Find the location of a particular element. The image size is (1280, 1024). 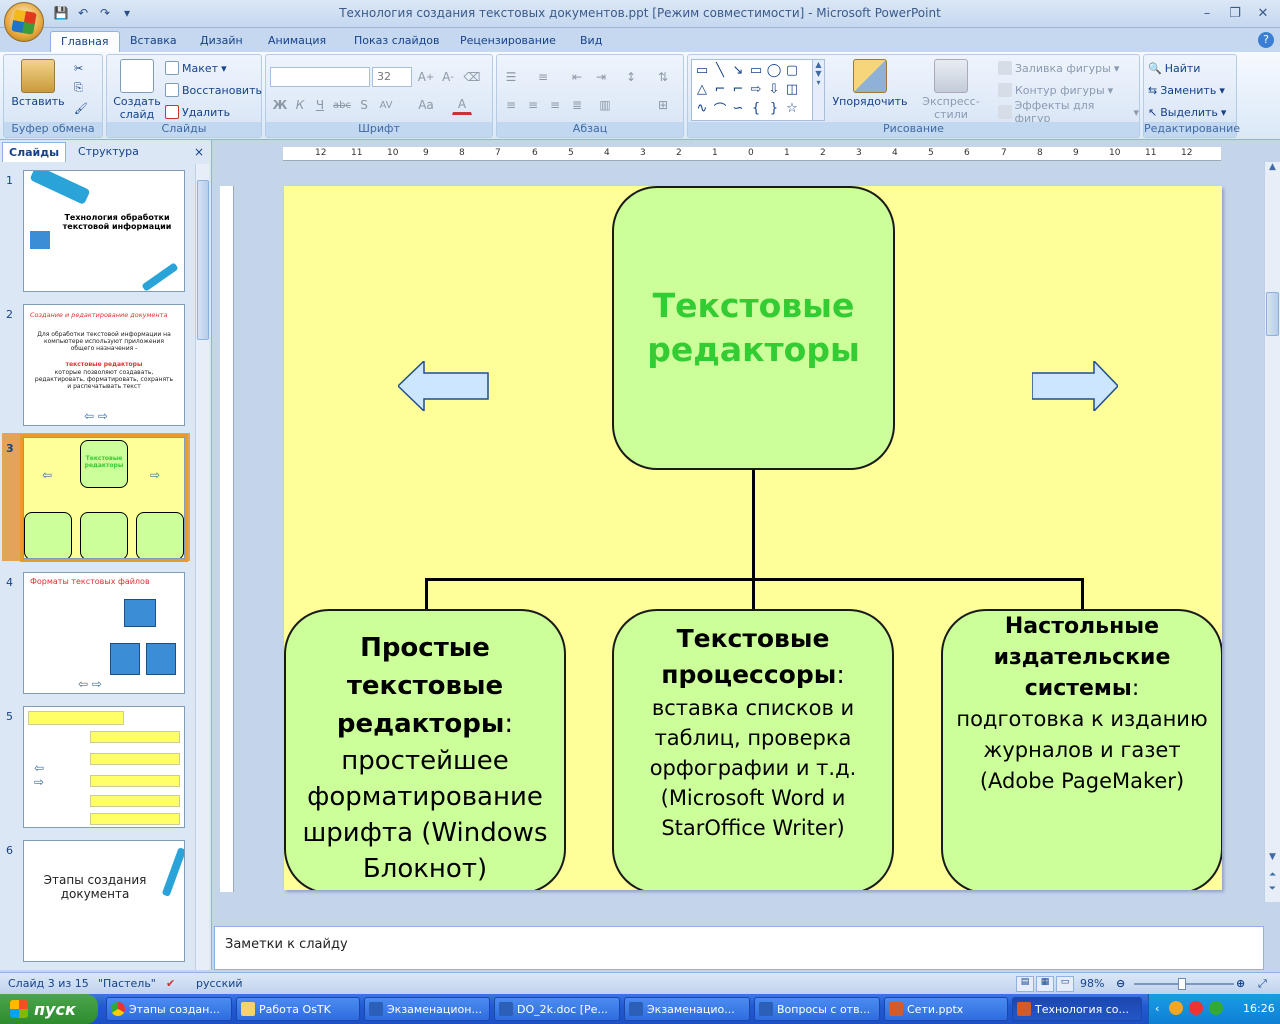

arrow-line-shape-icon: ↘ is located at coordinates (738, 70).